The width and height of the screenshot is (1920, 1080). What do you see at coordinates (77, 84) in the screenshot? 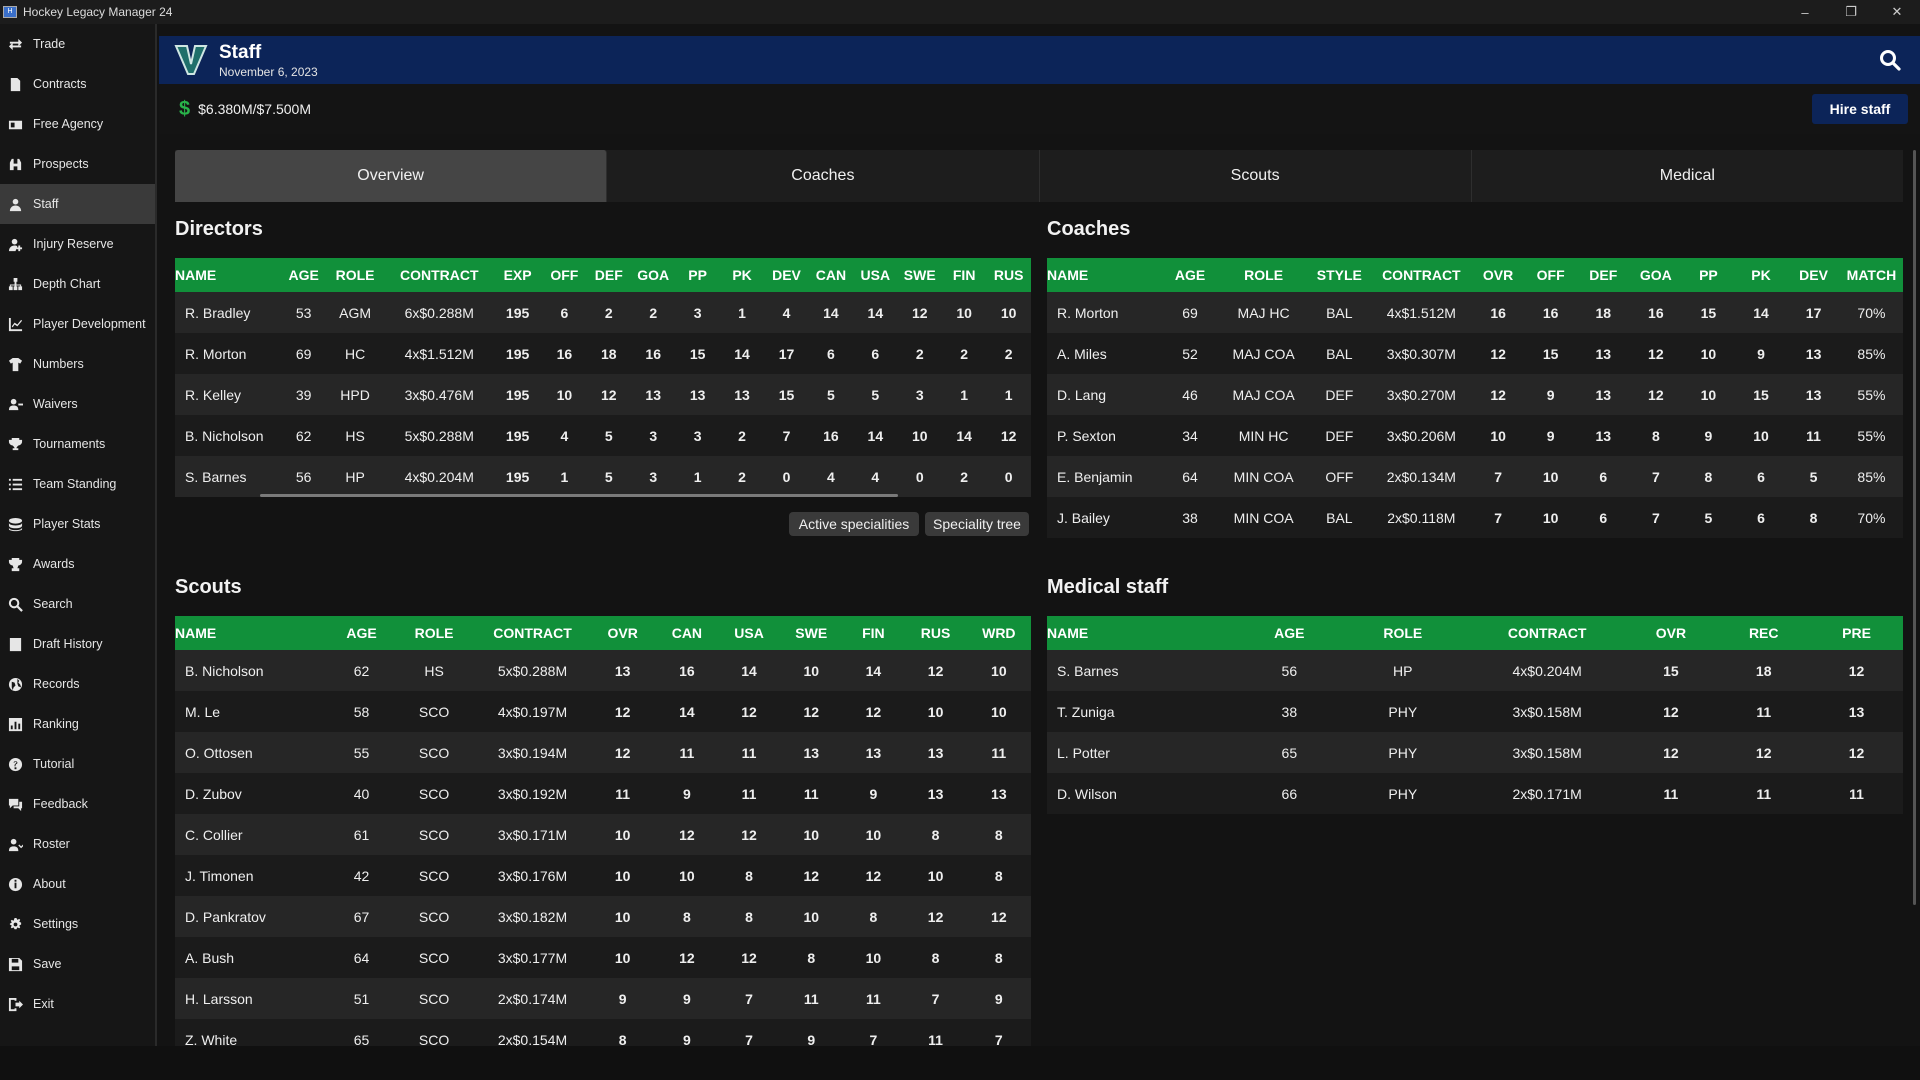
I see `sidebar-item-contracts: Contracts` at bounding box center [77, 84].